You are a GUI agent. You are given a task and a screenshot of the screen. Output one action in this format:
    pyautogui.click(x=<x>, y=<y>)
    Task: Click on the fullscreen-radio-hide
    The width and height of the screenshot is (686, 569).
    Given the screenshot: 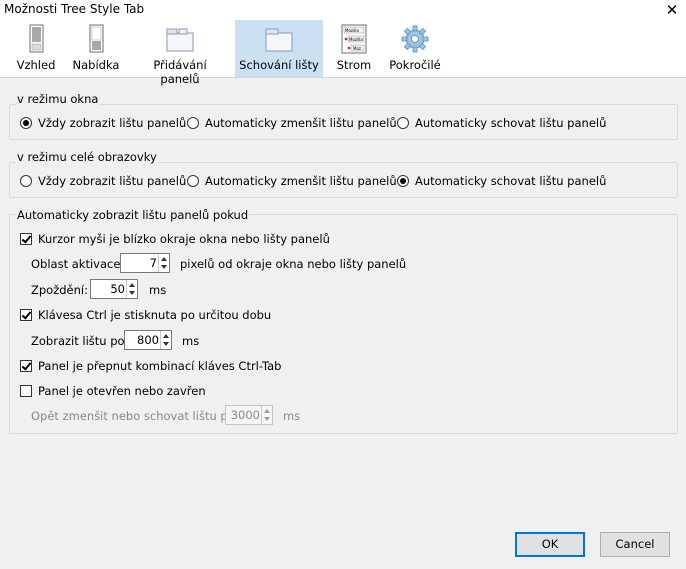 What is the action you would take?
    pyautogui.click(x=403, y=181)
    